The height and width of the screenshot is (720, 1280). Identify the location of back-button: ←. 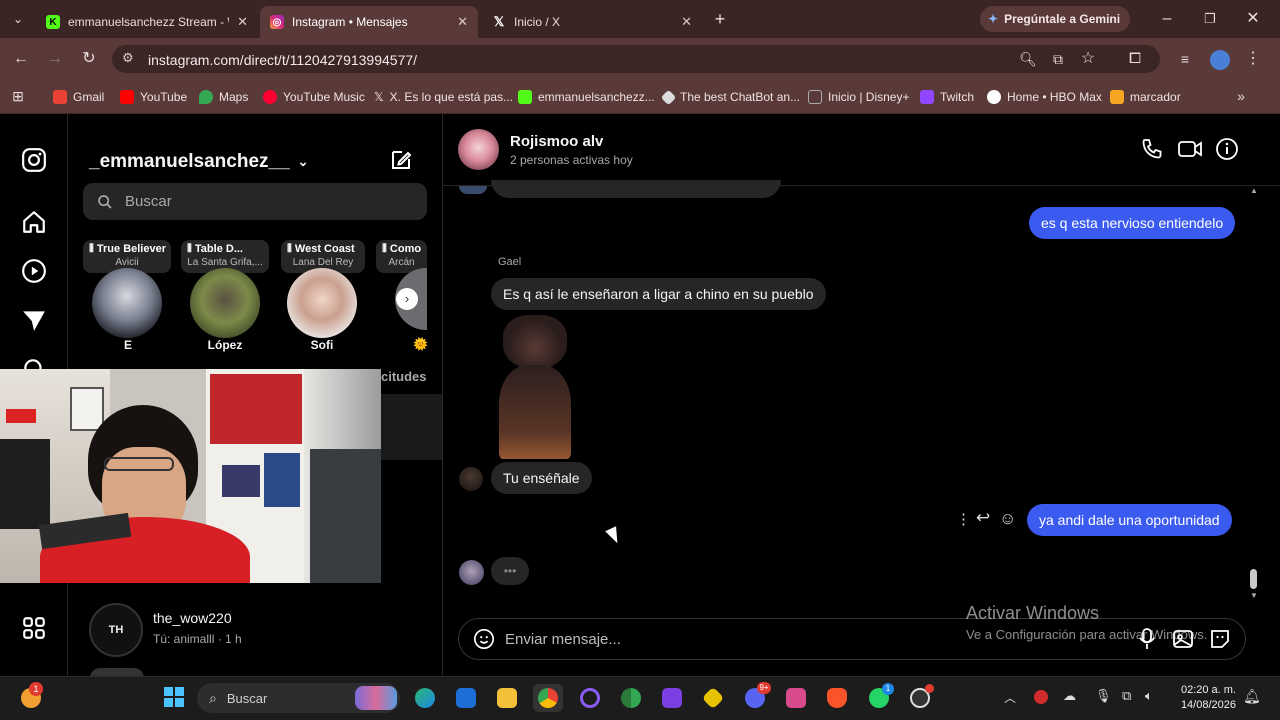
(21, 59).